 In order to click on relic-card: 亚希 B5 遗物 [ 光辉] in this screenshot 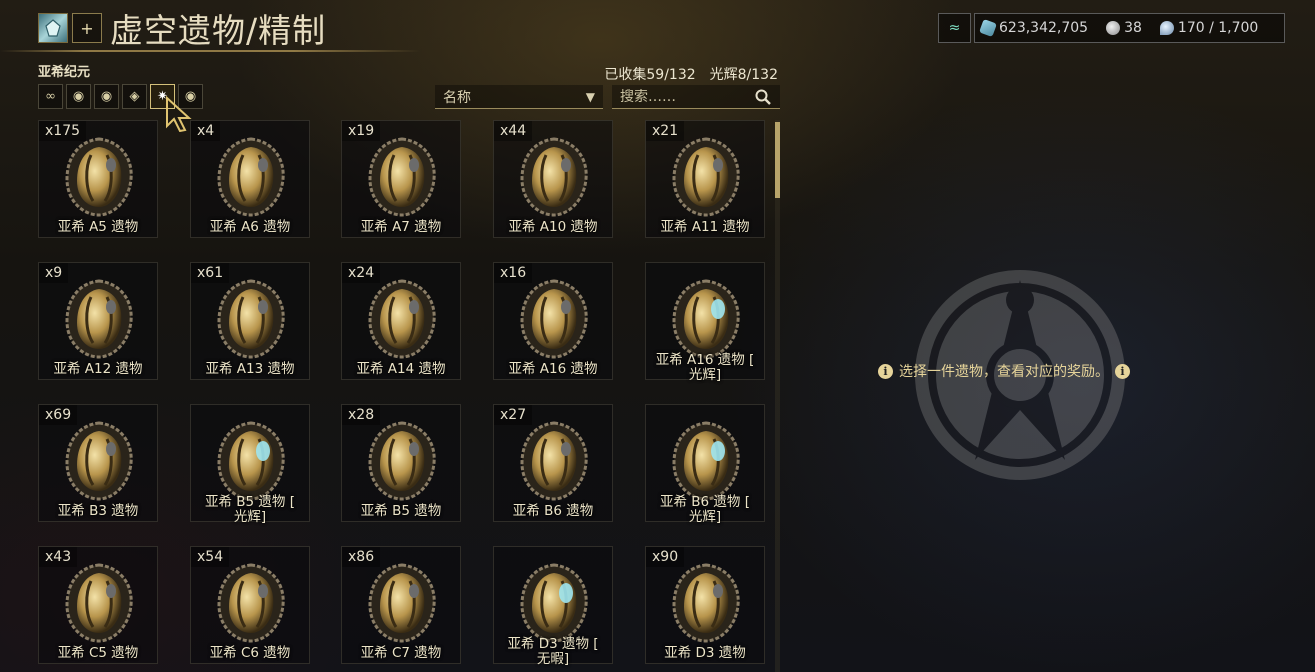, I will do `click(250, 464)`.